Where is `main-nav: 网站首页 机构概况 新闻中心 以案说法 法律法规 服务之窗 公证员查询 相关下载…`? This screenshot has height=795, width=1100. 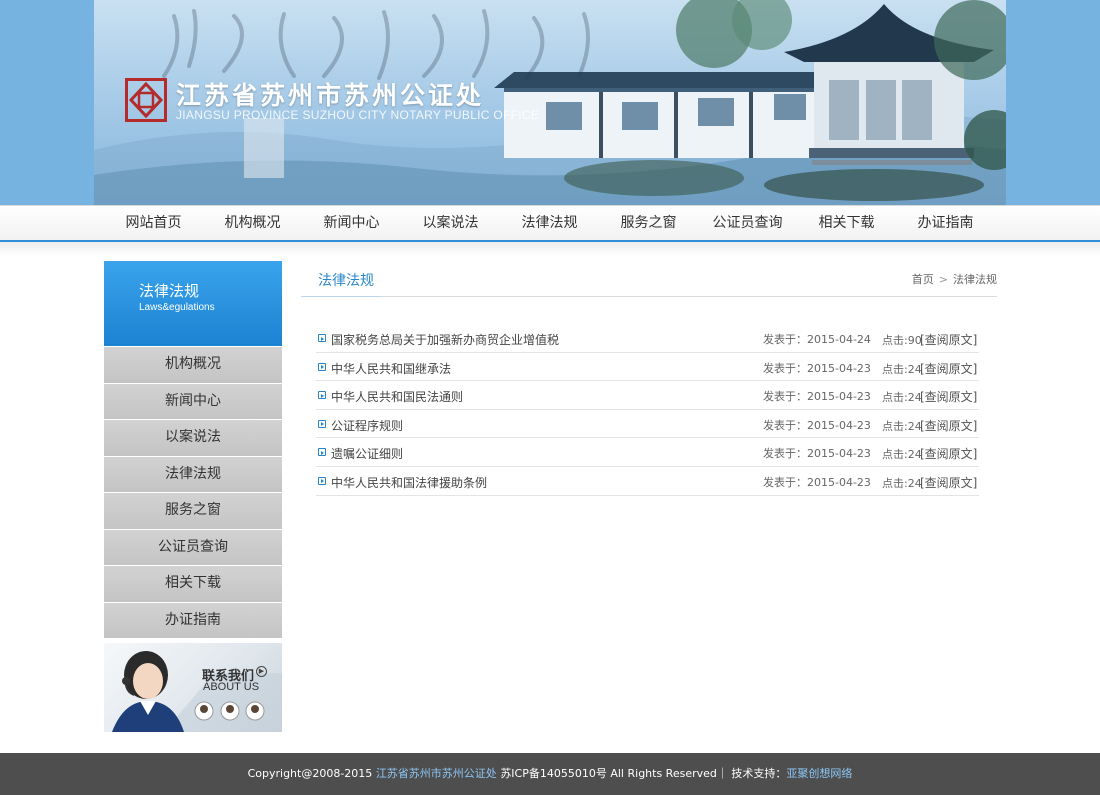 main-nav: 网站首页 机构概况 新闻中心 以案说法 法律法规 服务之窗 公证员查询 相关下载… is located at coordinates (550, 223).